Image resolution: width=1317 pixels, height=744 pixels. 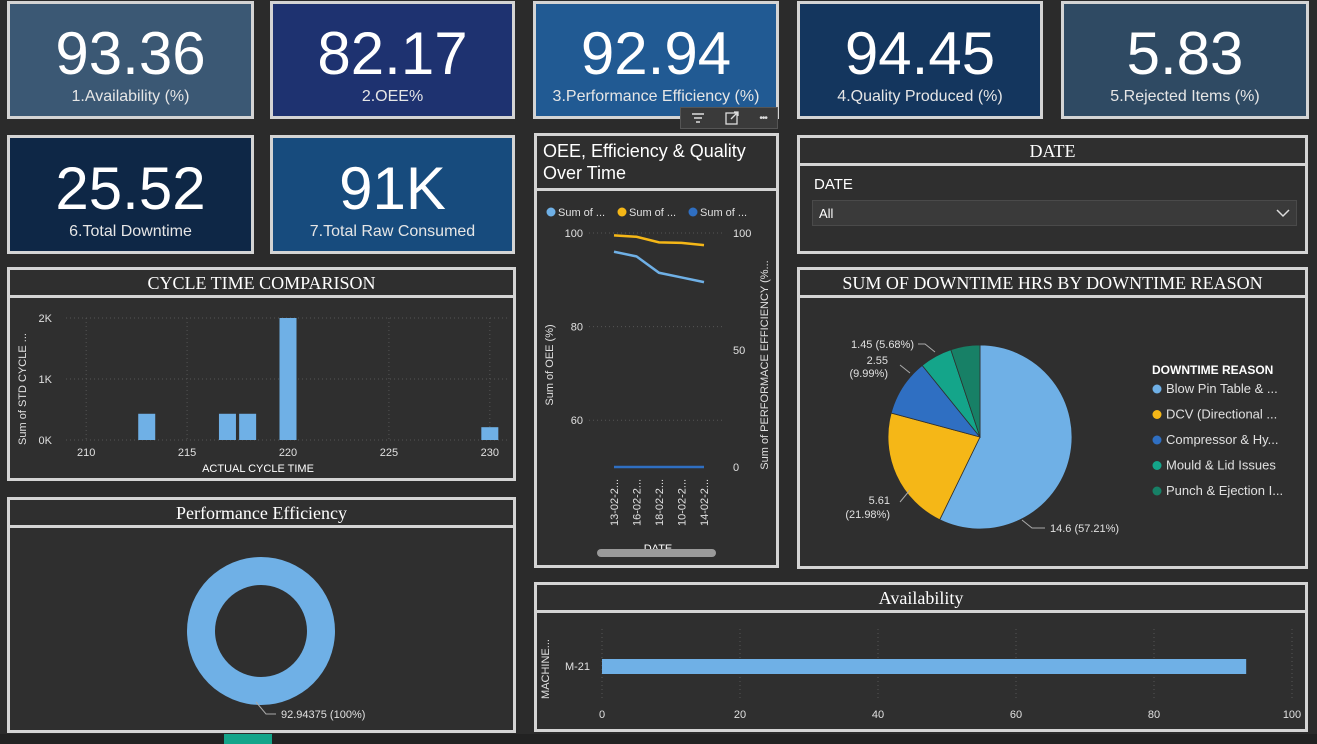 What do you see at coordinates (323, 715) in the screenshot?
I see `slice-label: 92.94375 (100%)` at bounding box center [323, 715].